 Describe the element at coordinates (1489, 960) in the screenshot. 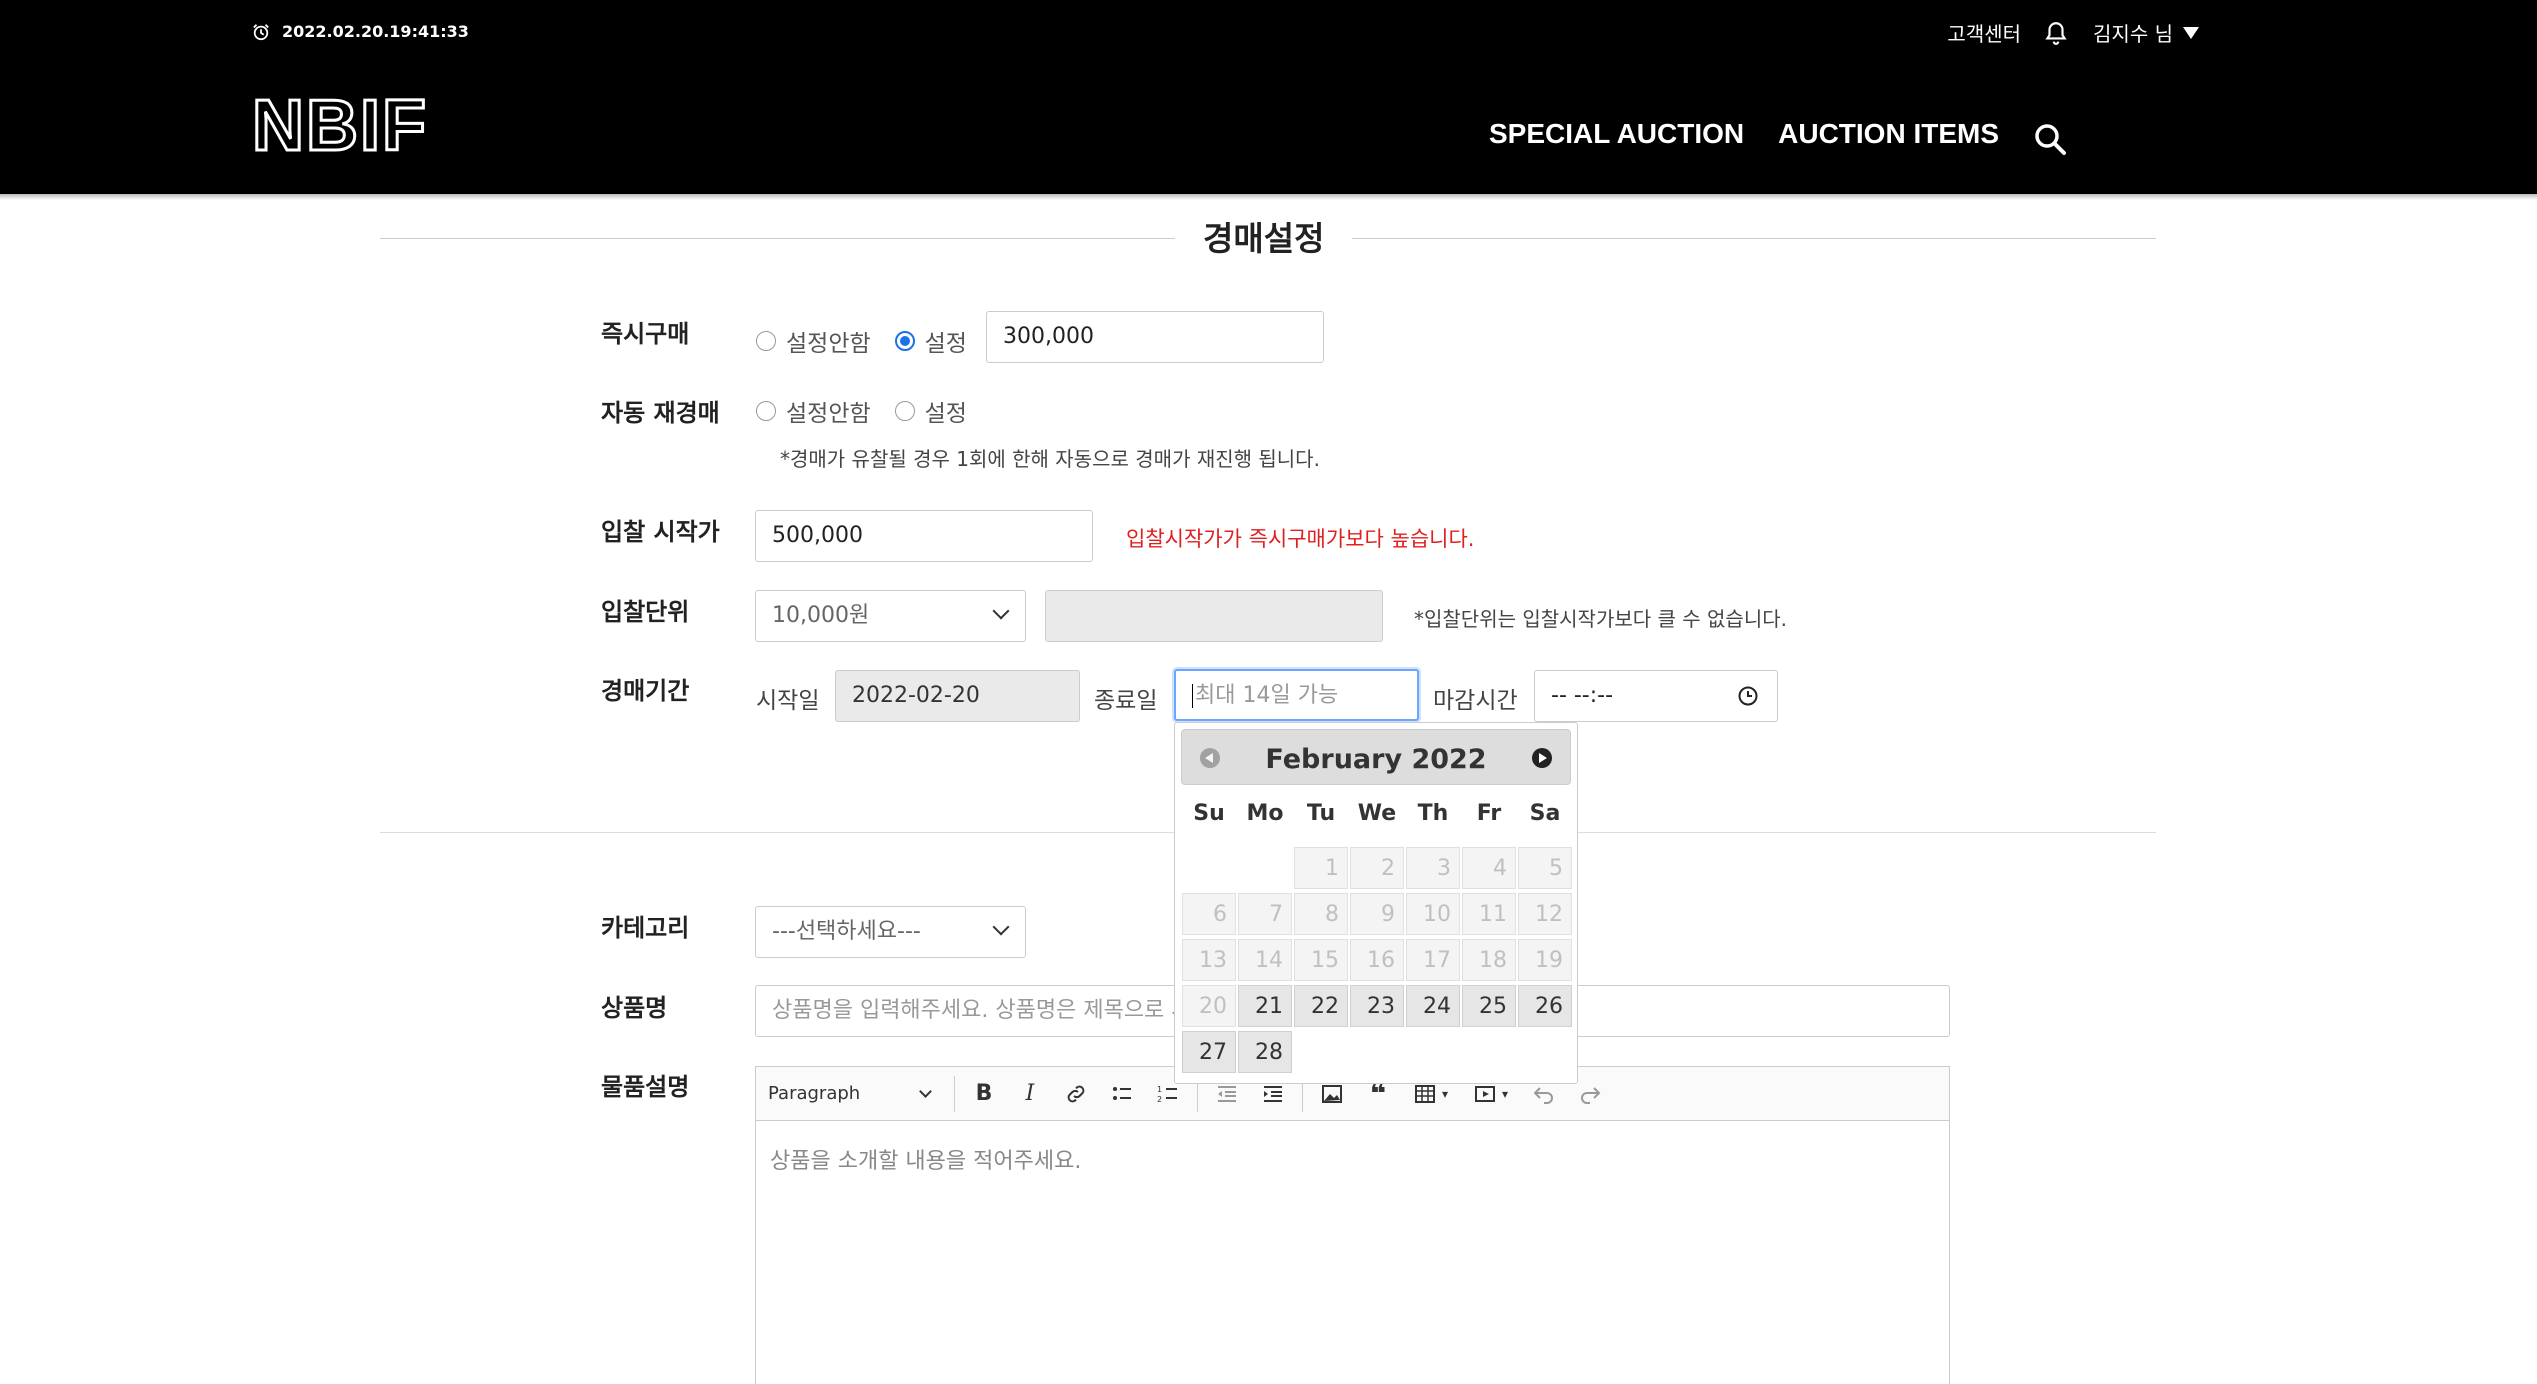

I see `day-cell-disabled: 18` at that location.